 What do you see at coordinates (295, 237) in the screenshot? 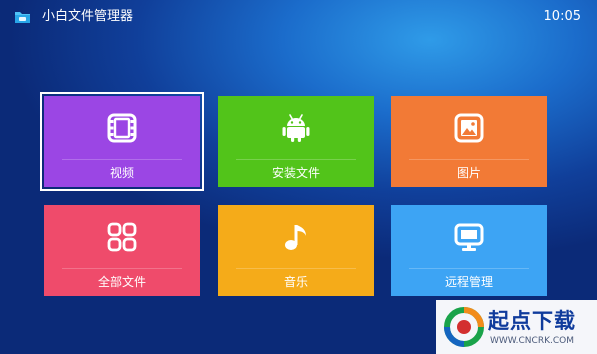
I see `music-note-icon` at bounding box center [295, 237].